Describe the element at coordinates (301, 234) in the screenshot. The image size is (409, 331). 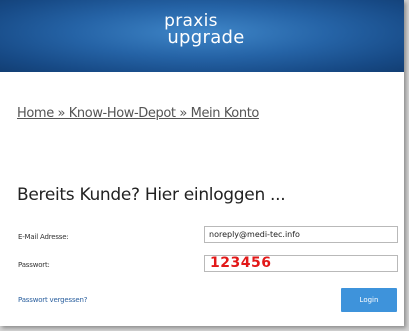
I see `email-field: noreply@medi-tec.info` at that location.